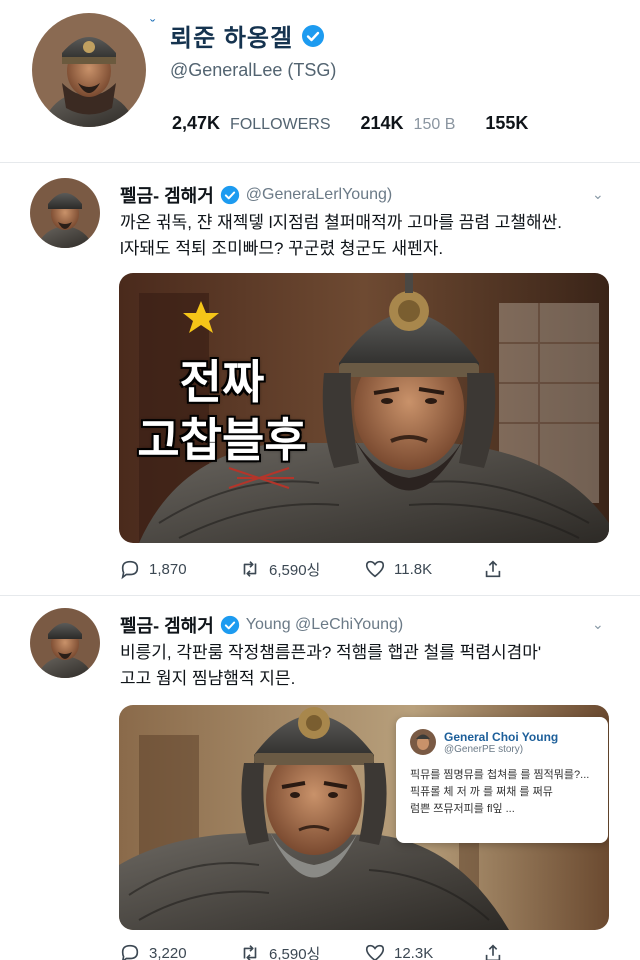  What do you see at coordinates (168, 952) in the screenshot?
I see `reply-count: 3,220` at bounding box center [168, 952].